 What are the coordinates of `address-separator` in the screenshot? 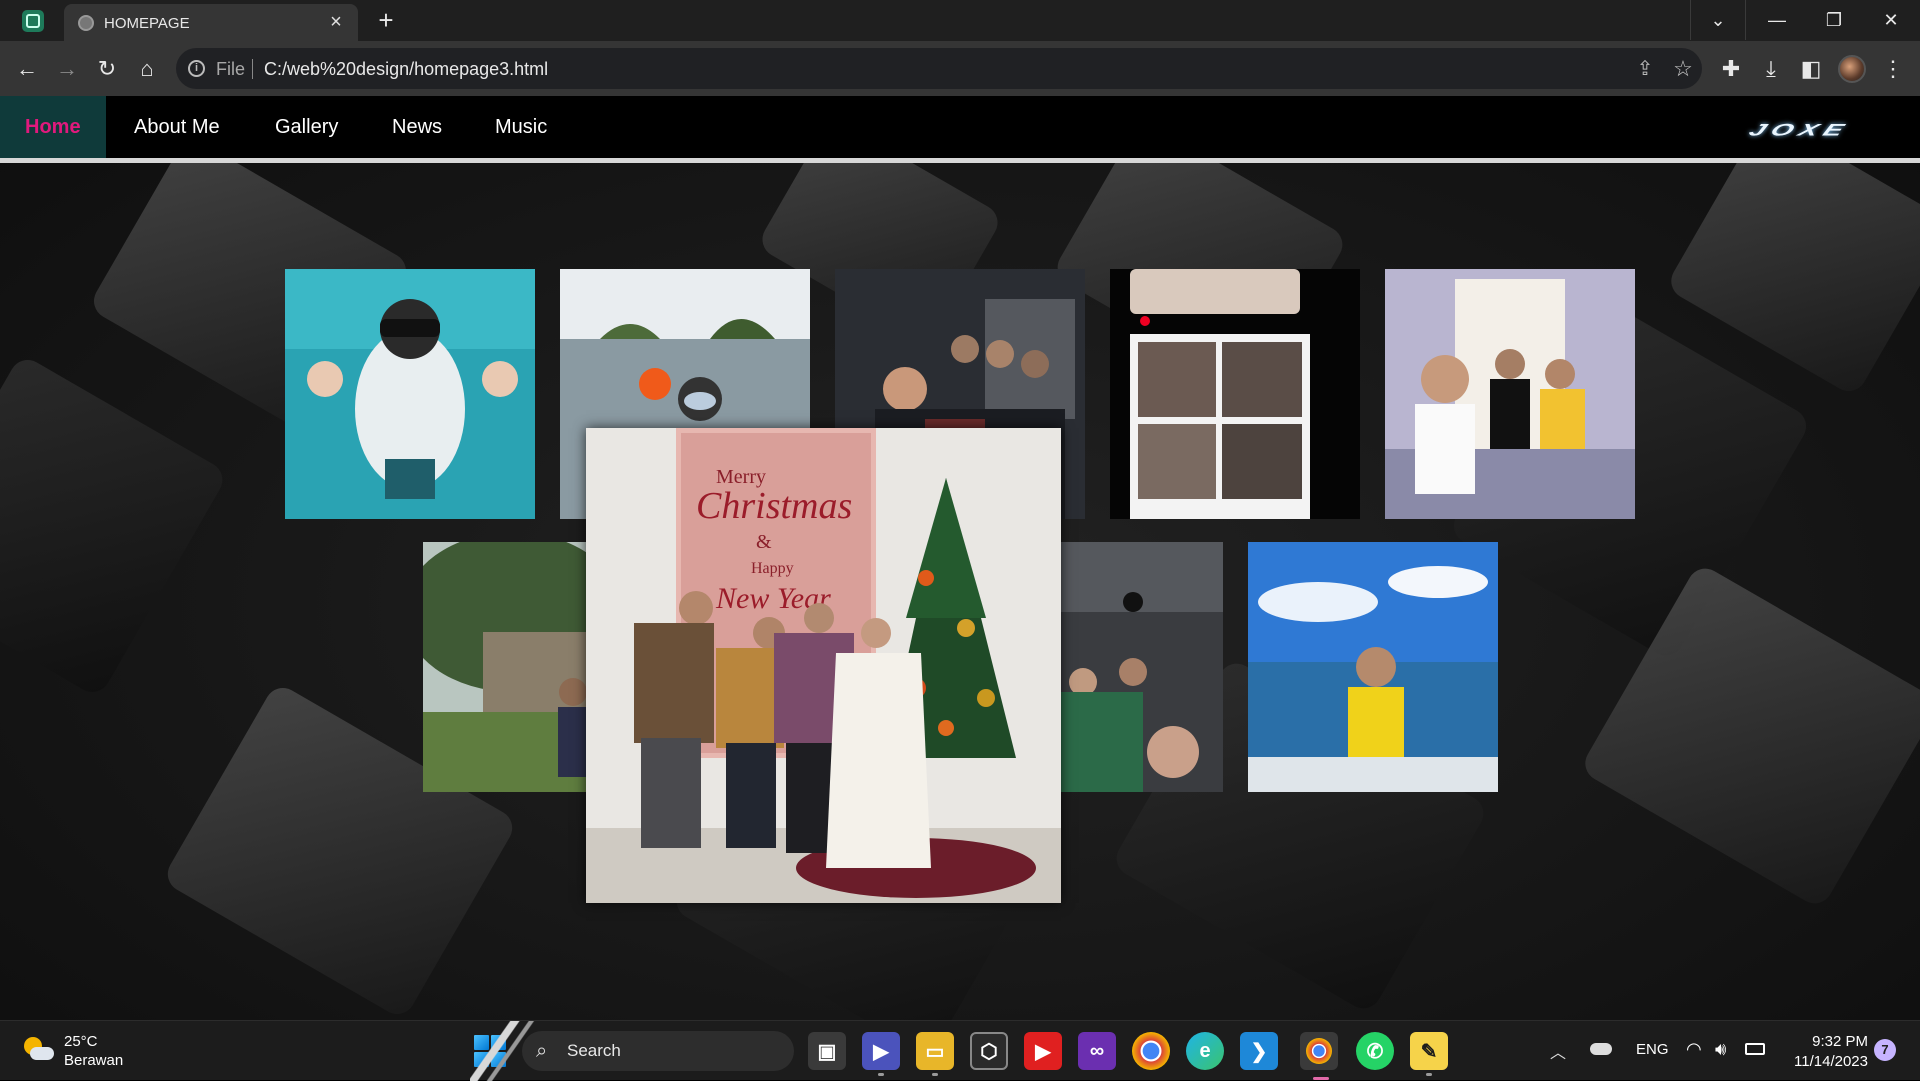 It's located at (252, 69).